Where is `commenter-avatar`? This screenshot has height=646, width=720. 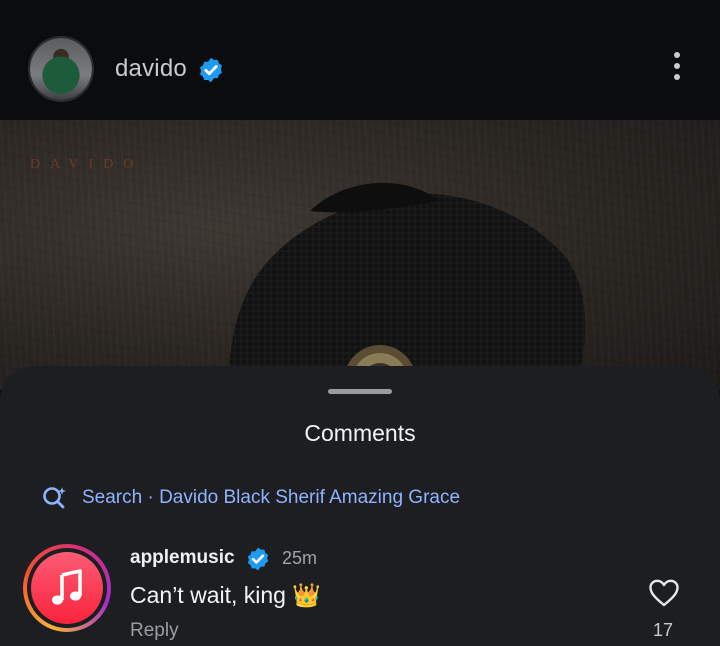 commenter-avatar is located at coordinates (67, 588).